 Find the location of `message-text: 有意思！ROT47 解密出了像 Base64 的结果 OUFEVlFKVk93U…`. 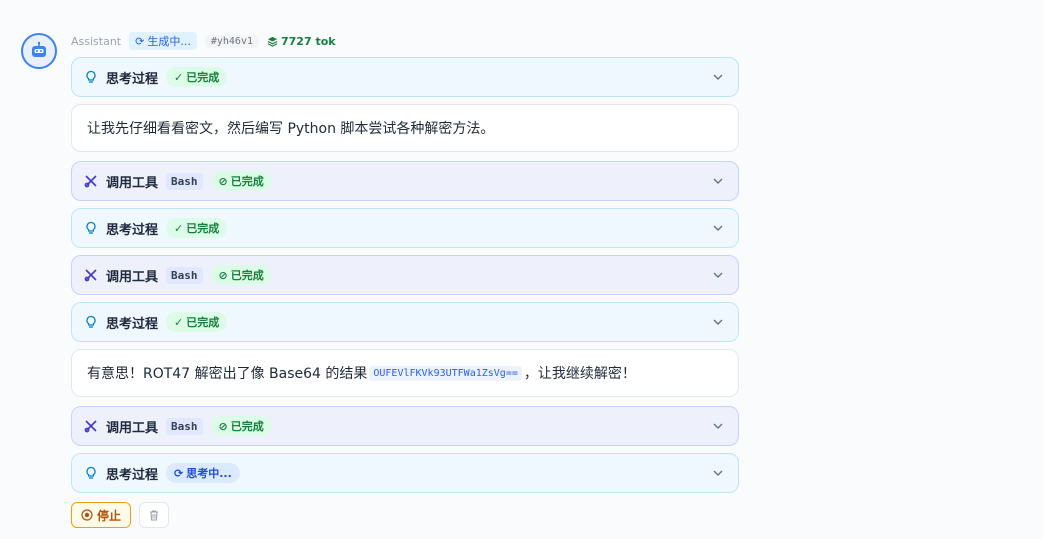

message-text: 有意思！ROT47 解密出了像 Base64 的结果 OUFEVlFKVk93U… is located at coordinates (405, 373).